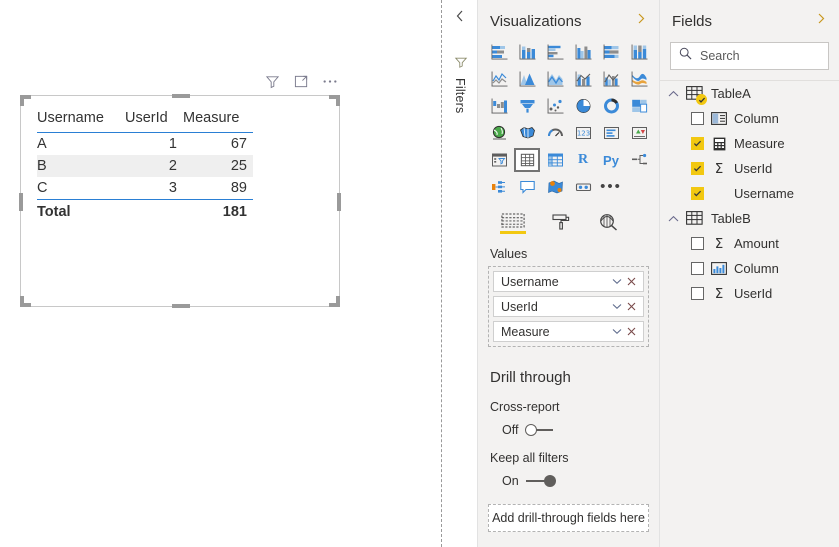  I want to click on stacked-area-chart-icon, so click(555, 79).